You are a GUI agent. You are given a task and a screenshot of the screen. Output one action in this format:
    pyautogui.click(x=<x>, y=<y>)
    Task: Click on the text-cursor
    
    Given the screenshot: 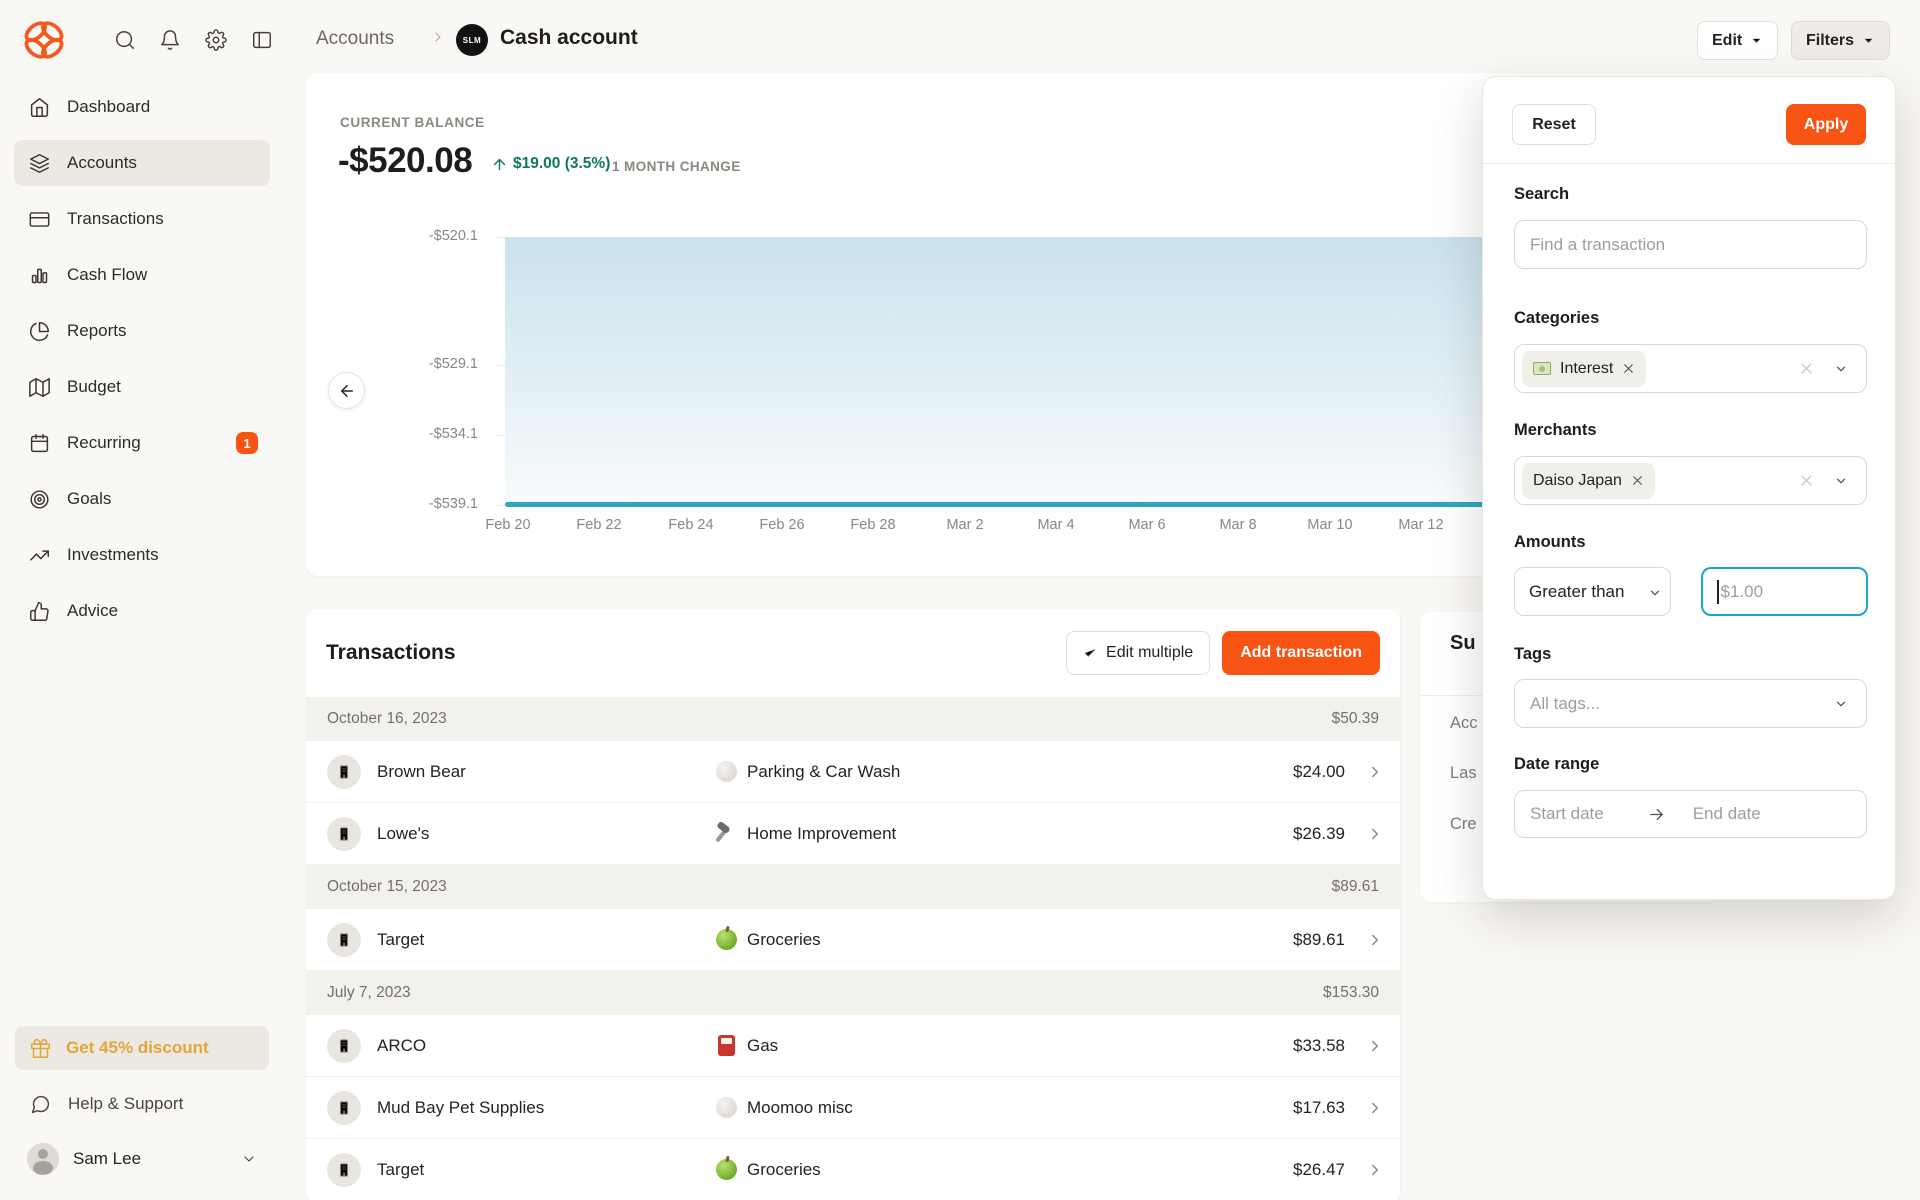 What is the action you would take?
    pyautogui.click(x=1718, y=591)
    